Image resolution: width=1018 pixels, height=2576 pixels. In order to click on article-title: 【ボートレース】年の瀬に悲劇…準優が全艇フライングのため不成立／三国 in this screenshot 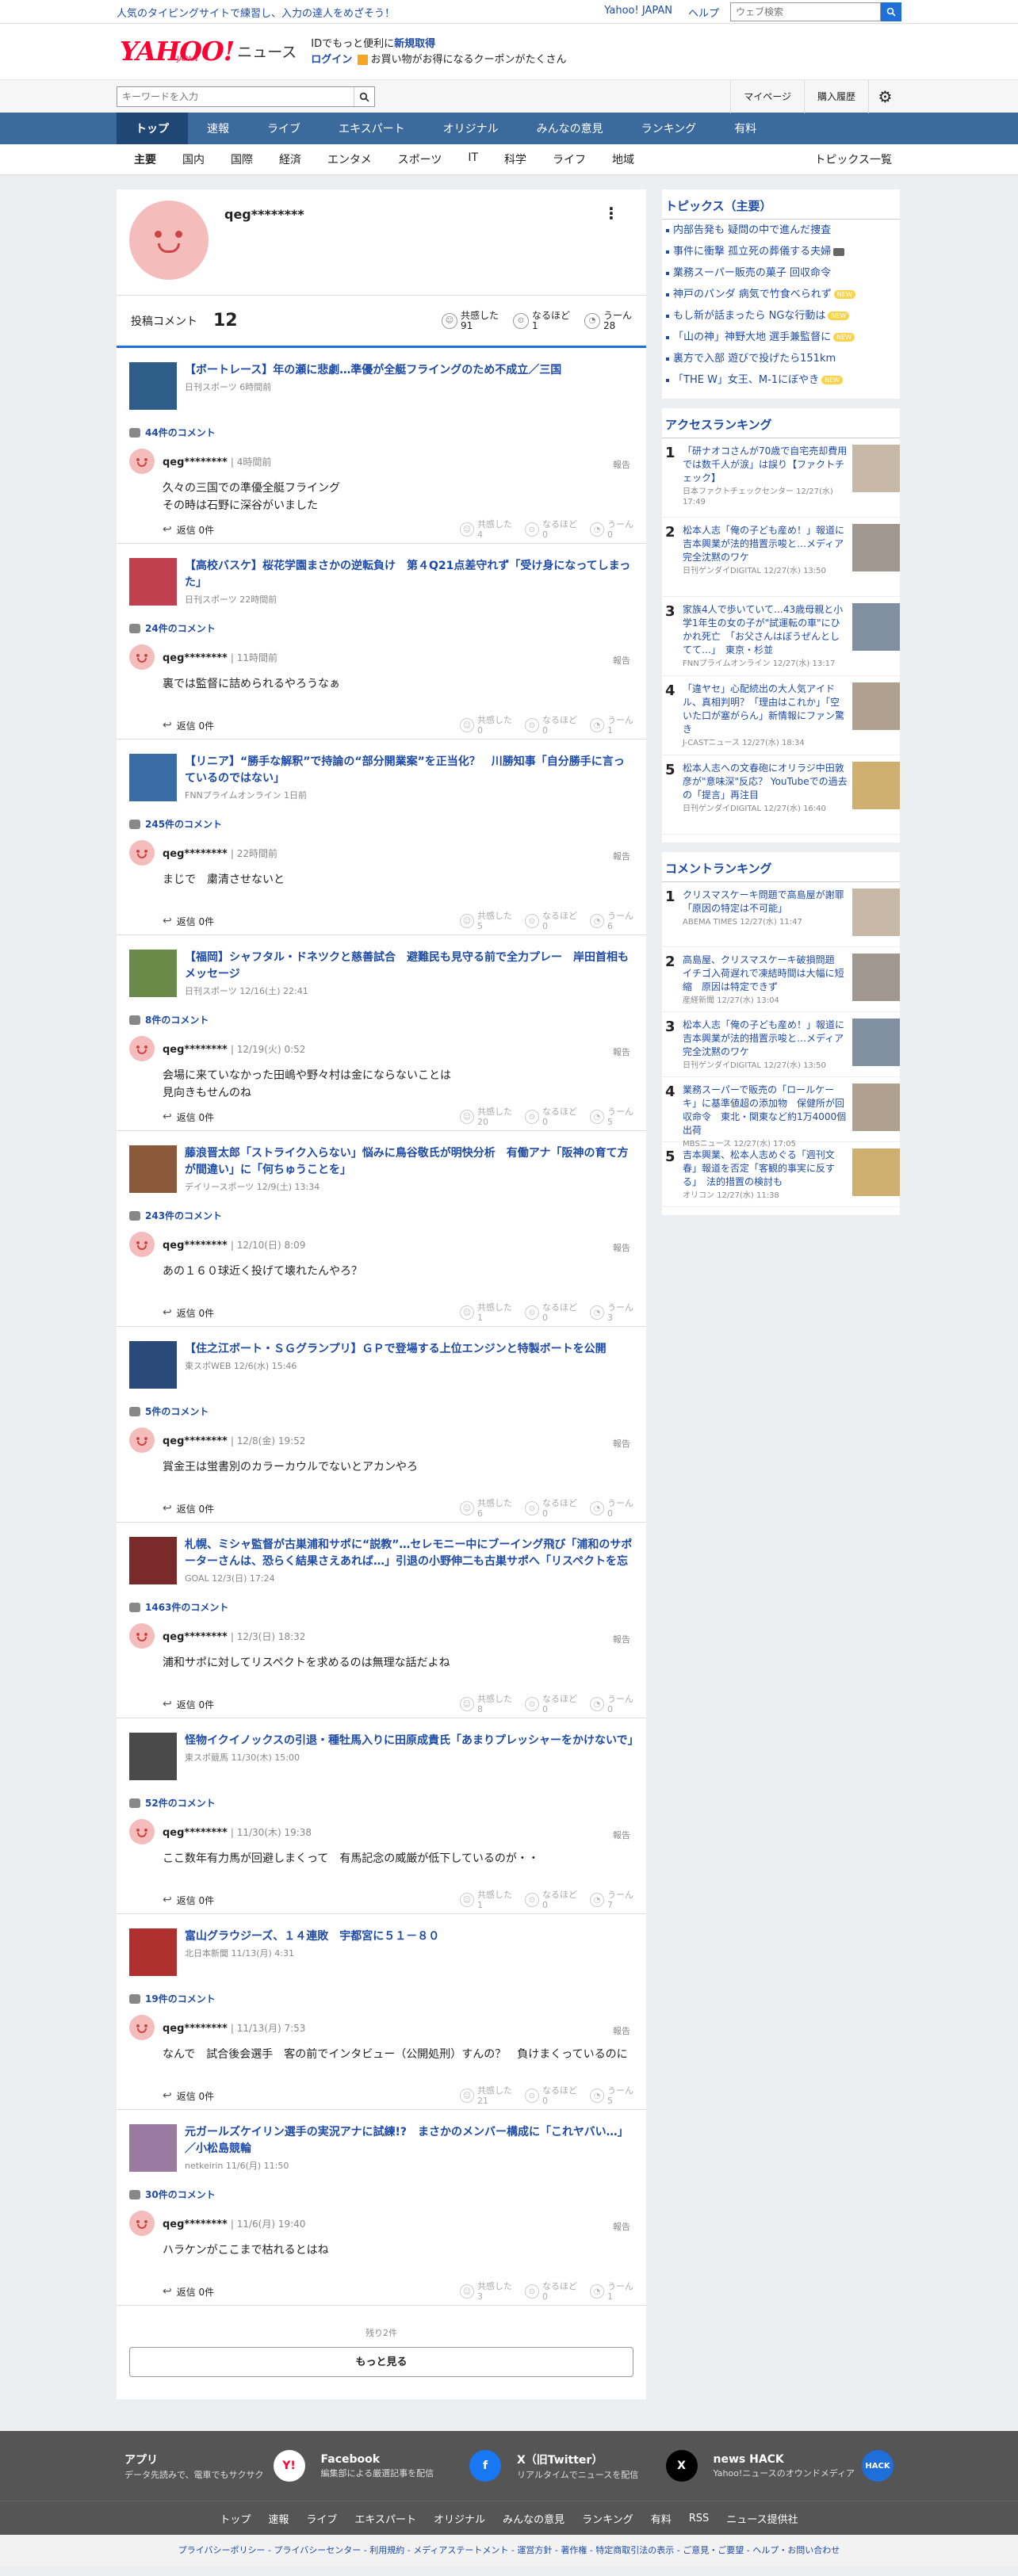, I will do `click(373, 370)`.